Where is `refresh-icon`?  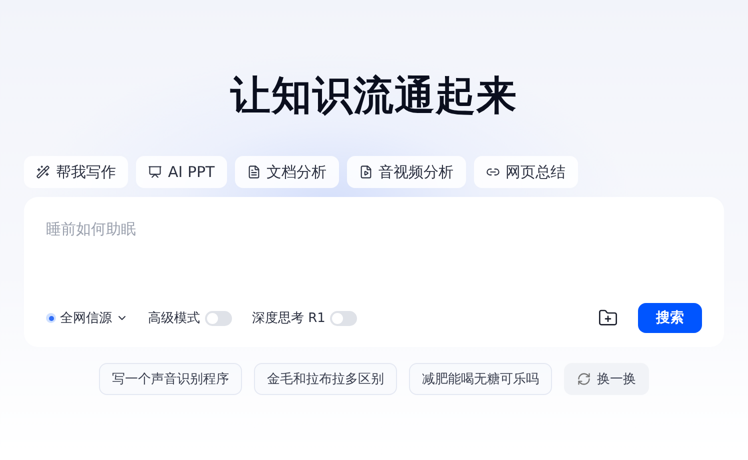 refresh-icon is located at coordinates (584, 379).